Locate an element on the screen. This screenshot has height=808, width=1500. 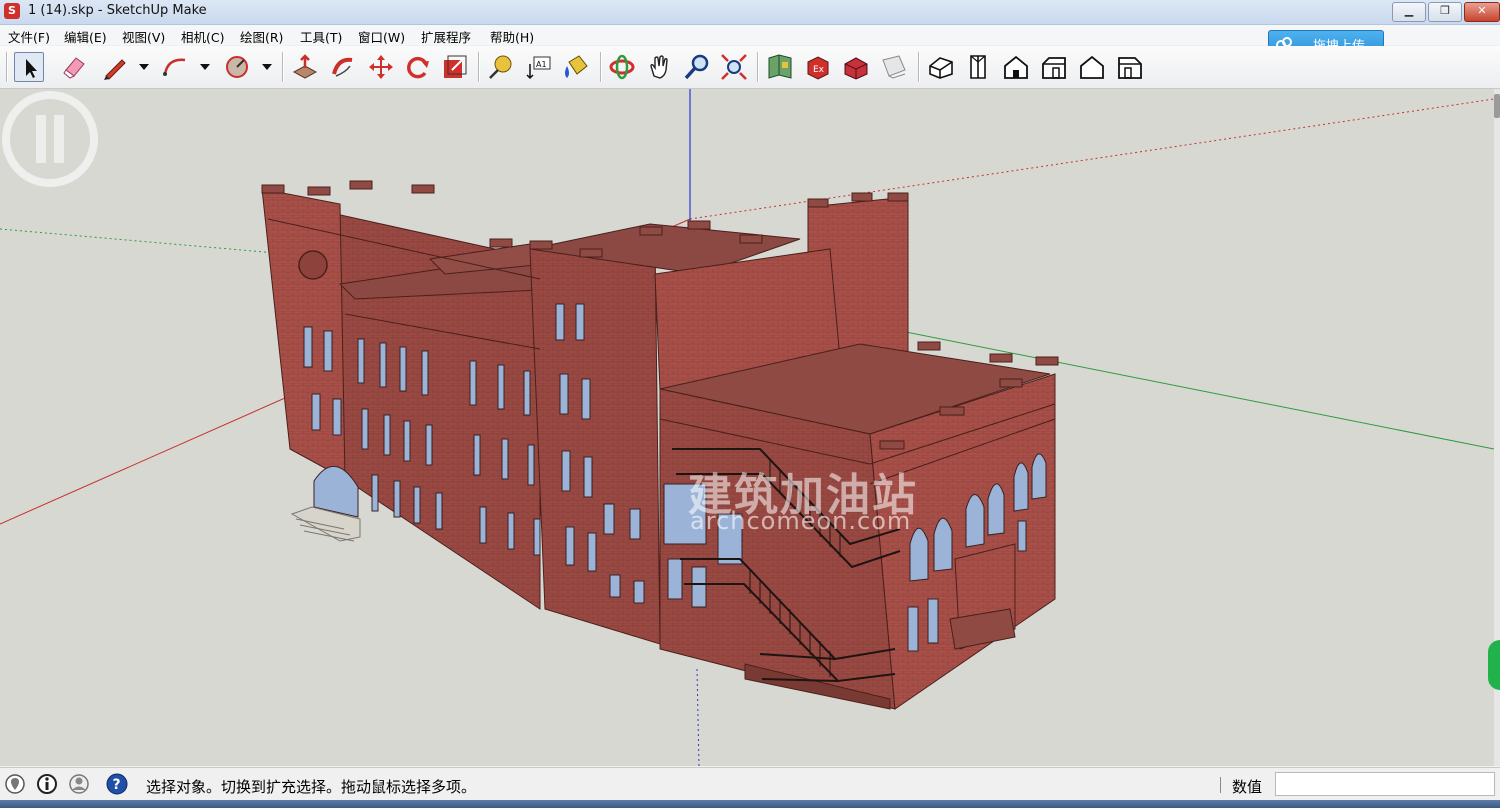
maximize-icon: ❐ is located at coordinates (1445, 10).